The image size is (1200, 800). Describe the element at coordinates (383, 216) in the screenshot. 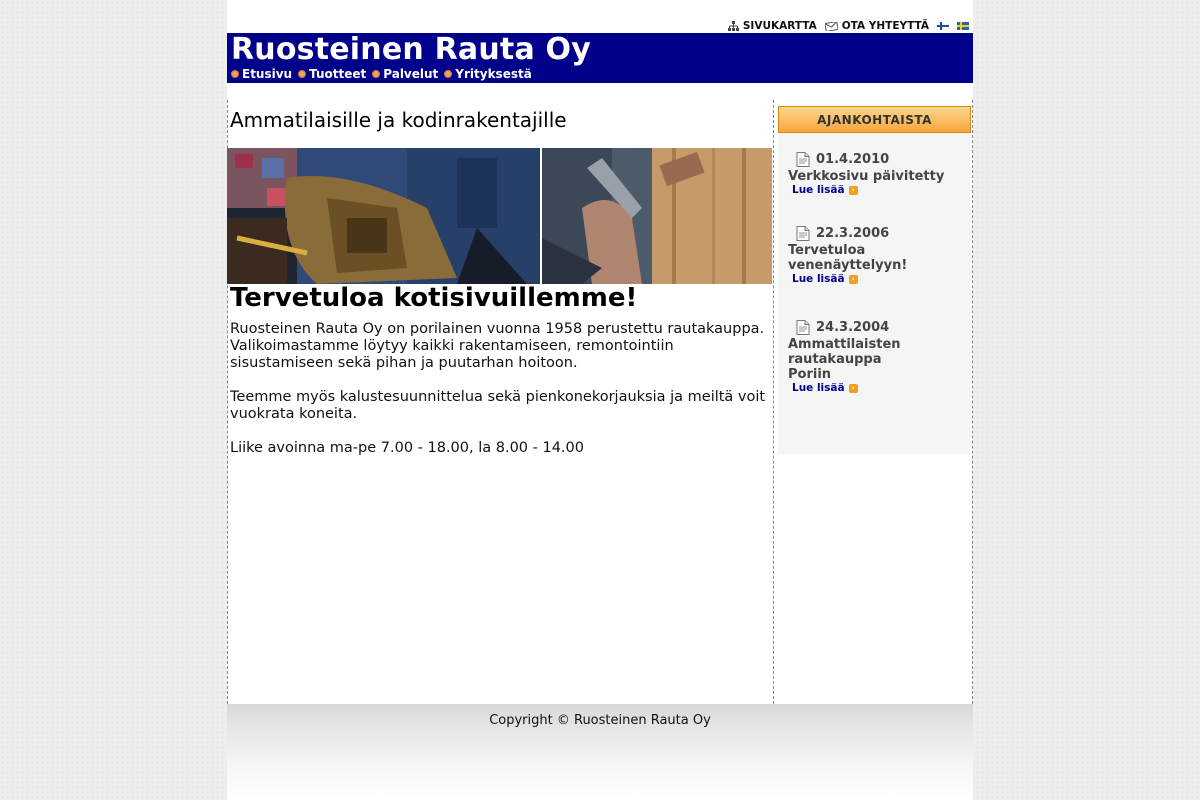

I see `hero-photo-toolbelt` at that location.